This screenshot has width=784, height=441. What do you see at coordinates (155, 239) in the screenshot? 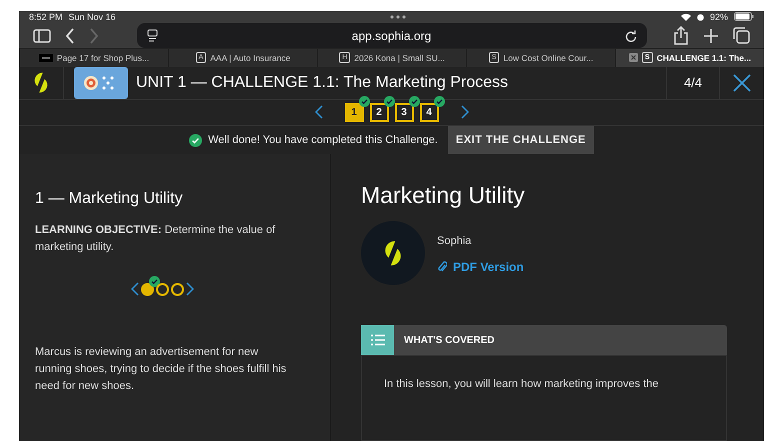
I see `learning-objective: LEARNING OBJECTIVE: Determine the value of marketing utility.` at bounding box center [155, 239].